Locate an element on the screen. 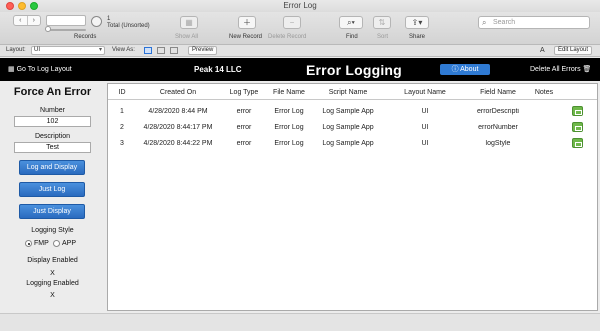  view-as-label: View As: is located at coordinates (123, 50).